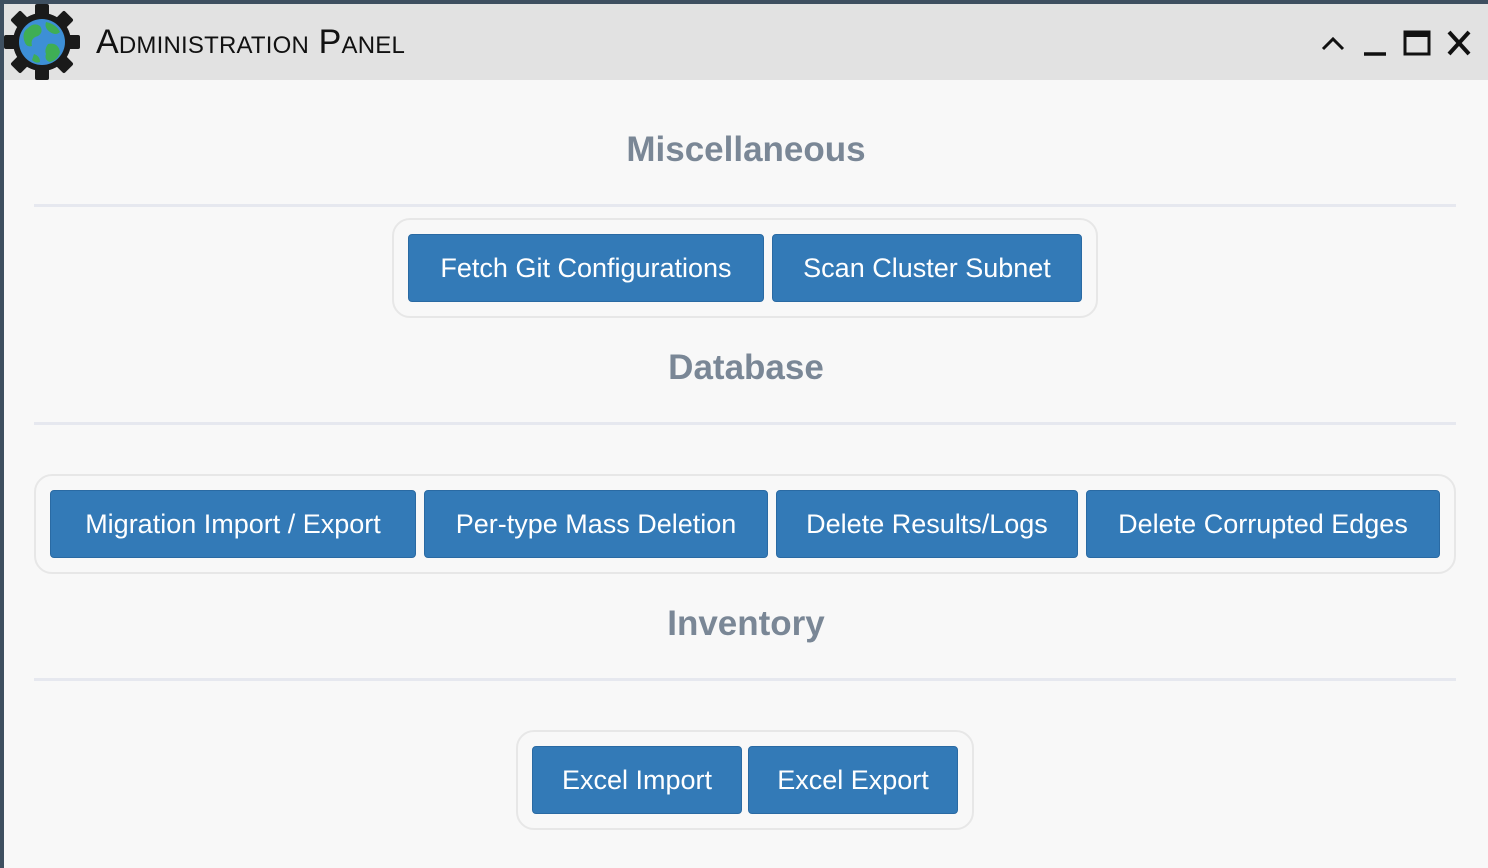 The width and height of the screenshot is (1488, 868). Describe the element at coordinates (1459, 43) in the screenshot. I see `close-icon` at that location.